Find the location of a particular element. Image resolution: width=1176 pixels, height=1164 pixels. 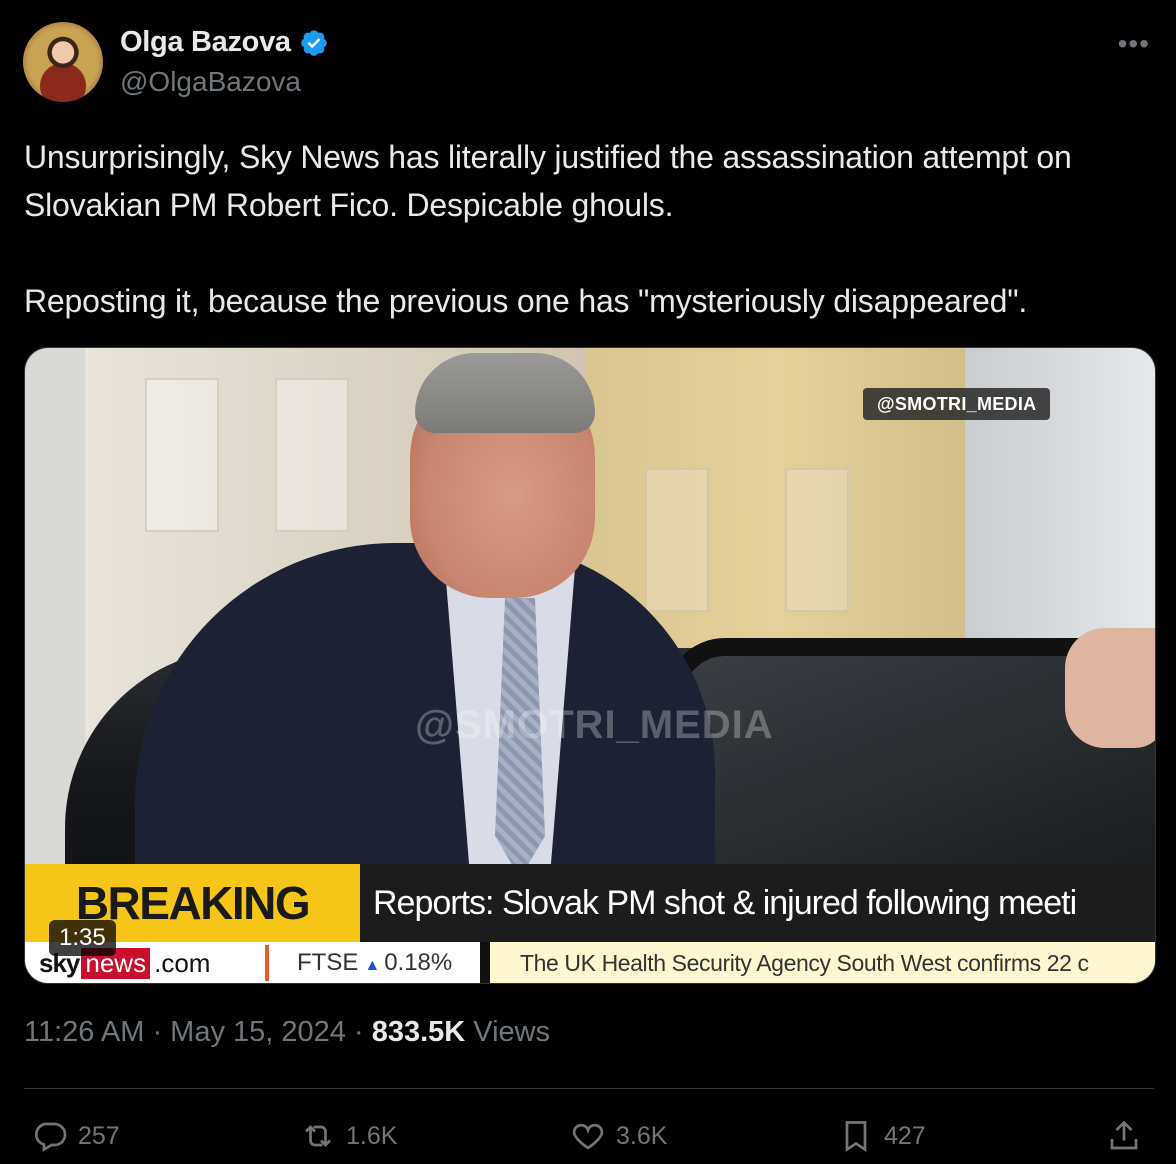

reply-icon is located at coordinates (50, 1137).